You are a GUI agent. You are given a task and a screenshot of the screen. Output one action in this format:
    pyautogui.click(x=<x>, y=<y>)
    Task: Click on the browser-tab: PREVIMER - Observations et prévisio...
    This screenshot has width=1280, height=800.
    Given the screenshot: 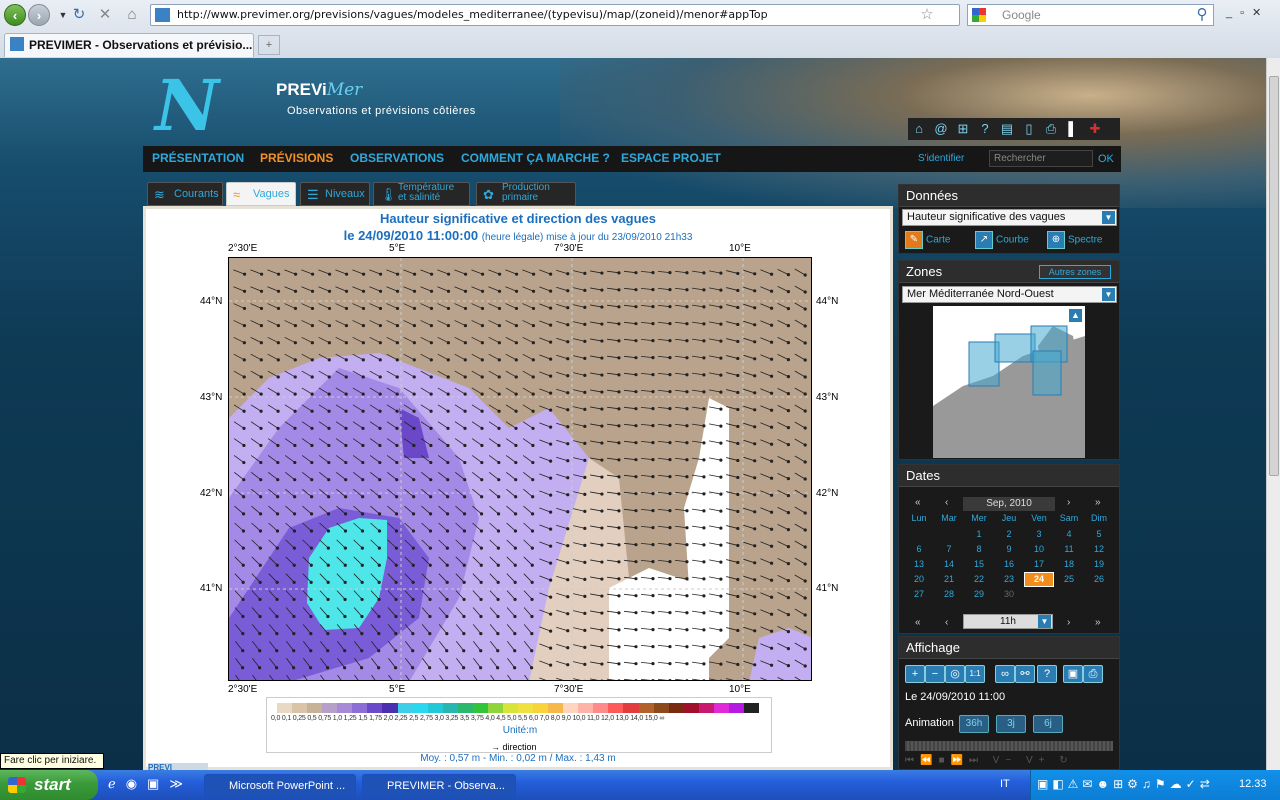 What is the action you would take?
    pyautogui.click(x=129, y=45)
    